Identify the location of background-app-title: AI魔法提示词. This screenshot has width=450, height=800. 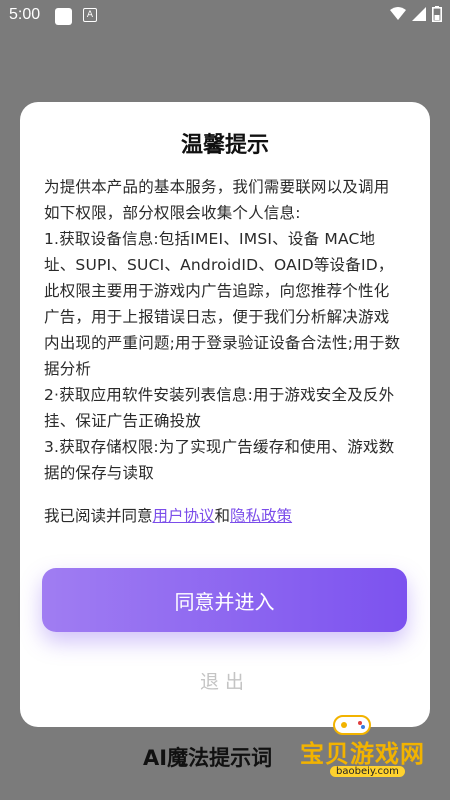
(208, 758).